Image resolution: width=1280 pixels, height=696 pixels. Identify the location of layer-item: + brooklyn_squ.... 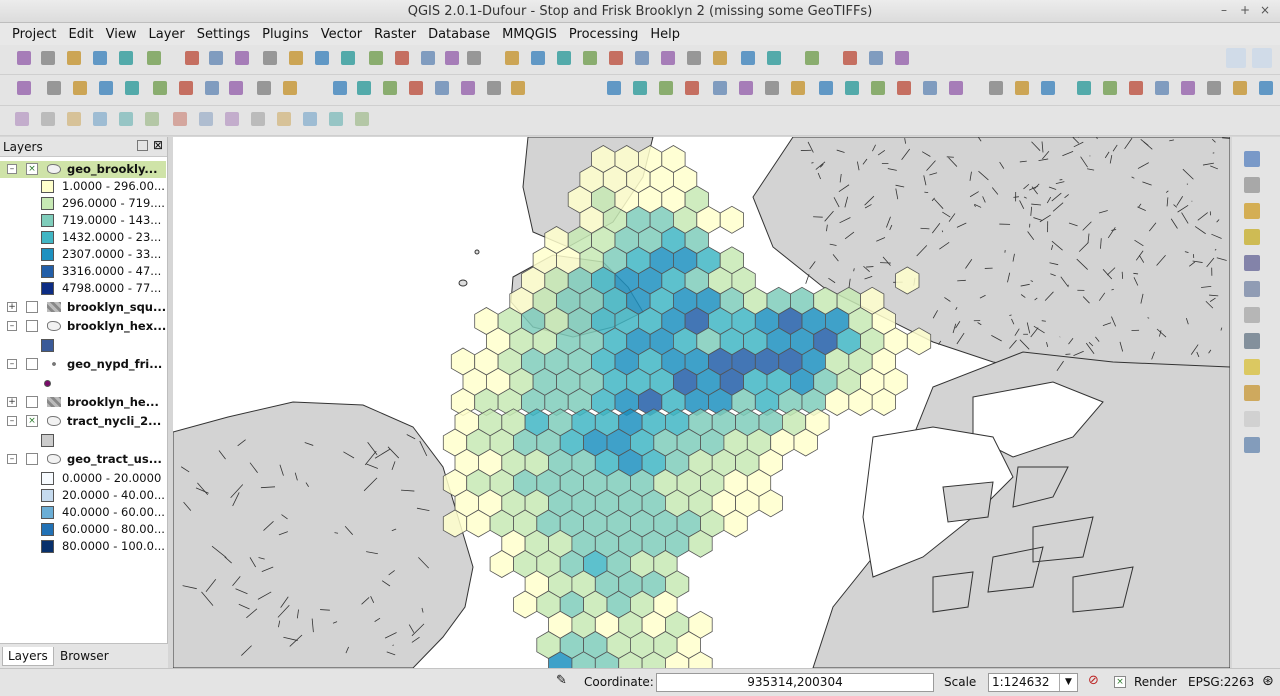
(83, 307).